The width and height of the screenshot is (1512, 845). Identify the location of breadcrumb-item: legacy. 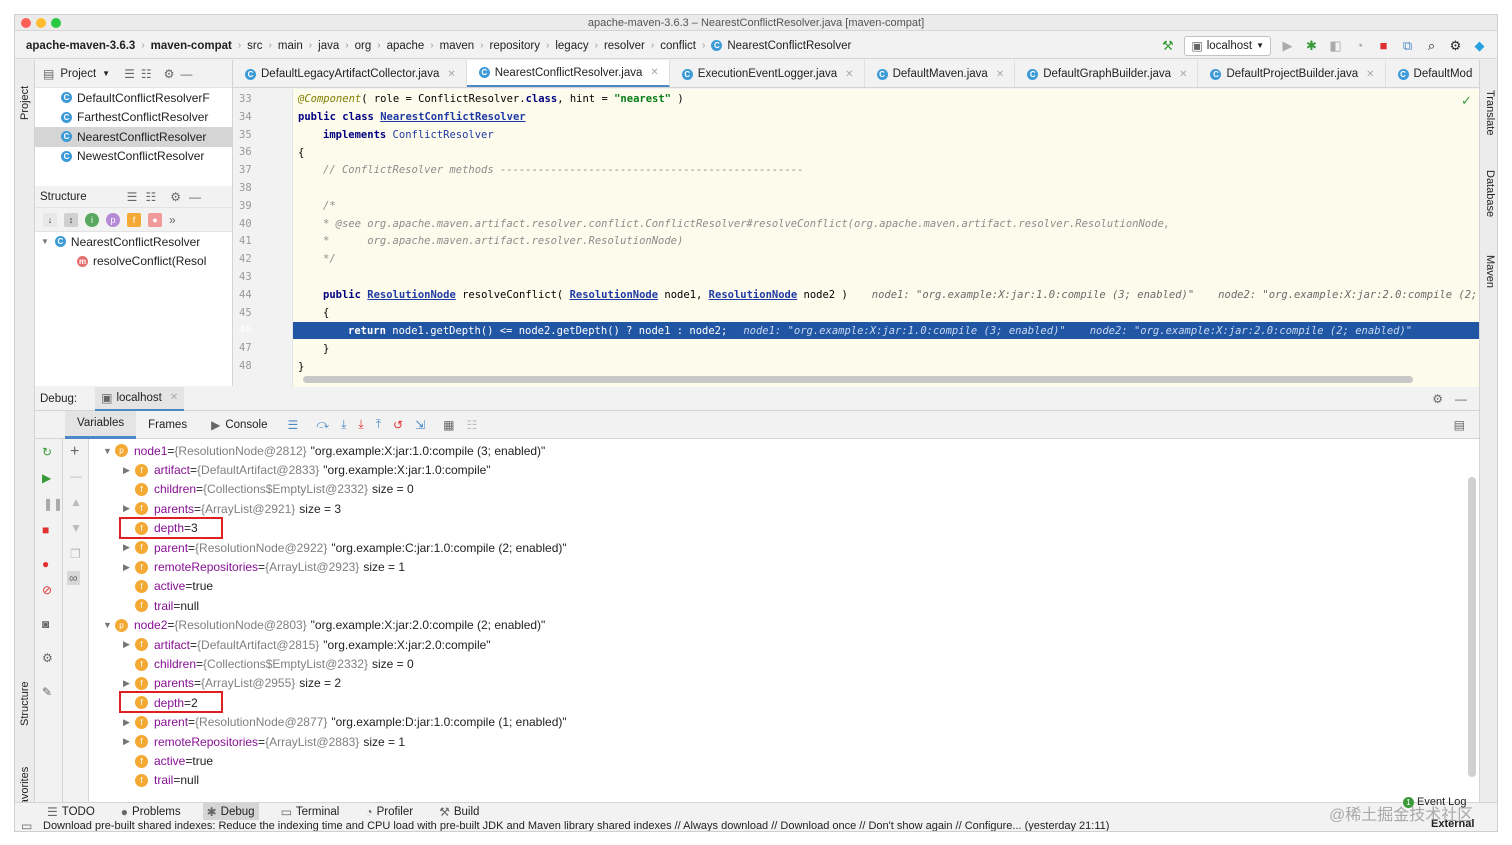
(571, 46).